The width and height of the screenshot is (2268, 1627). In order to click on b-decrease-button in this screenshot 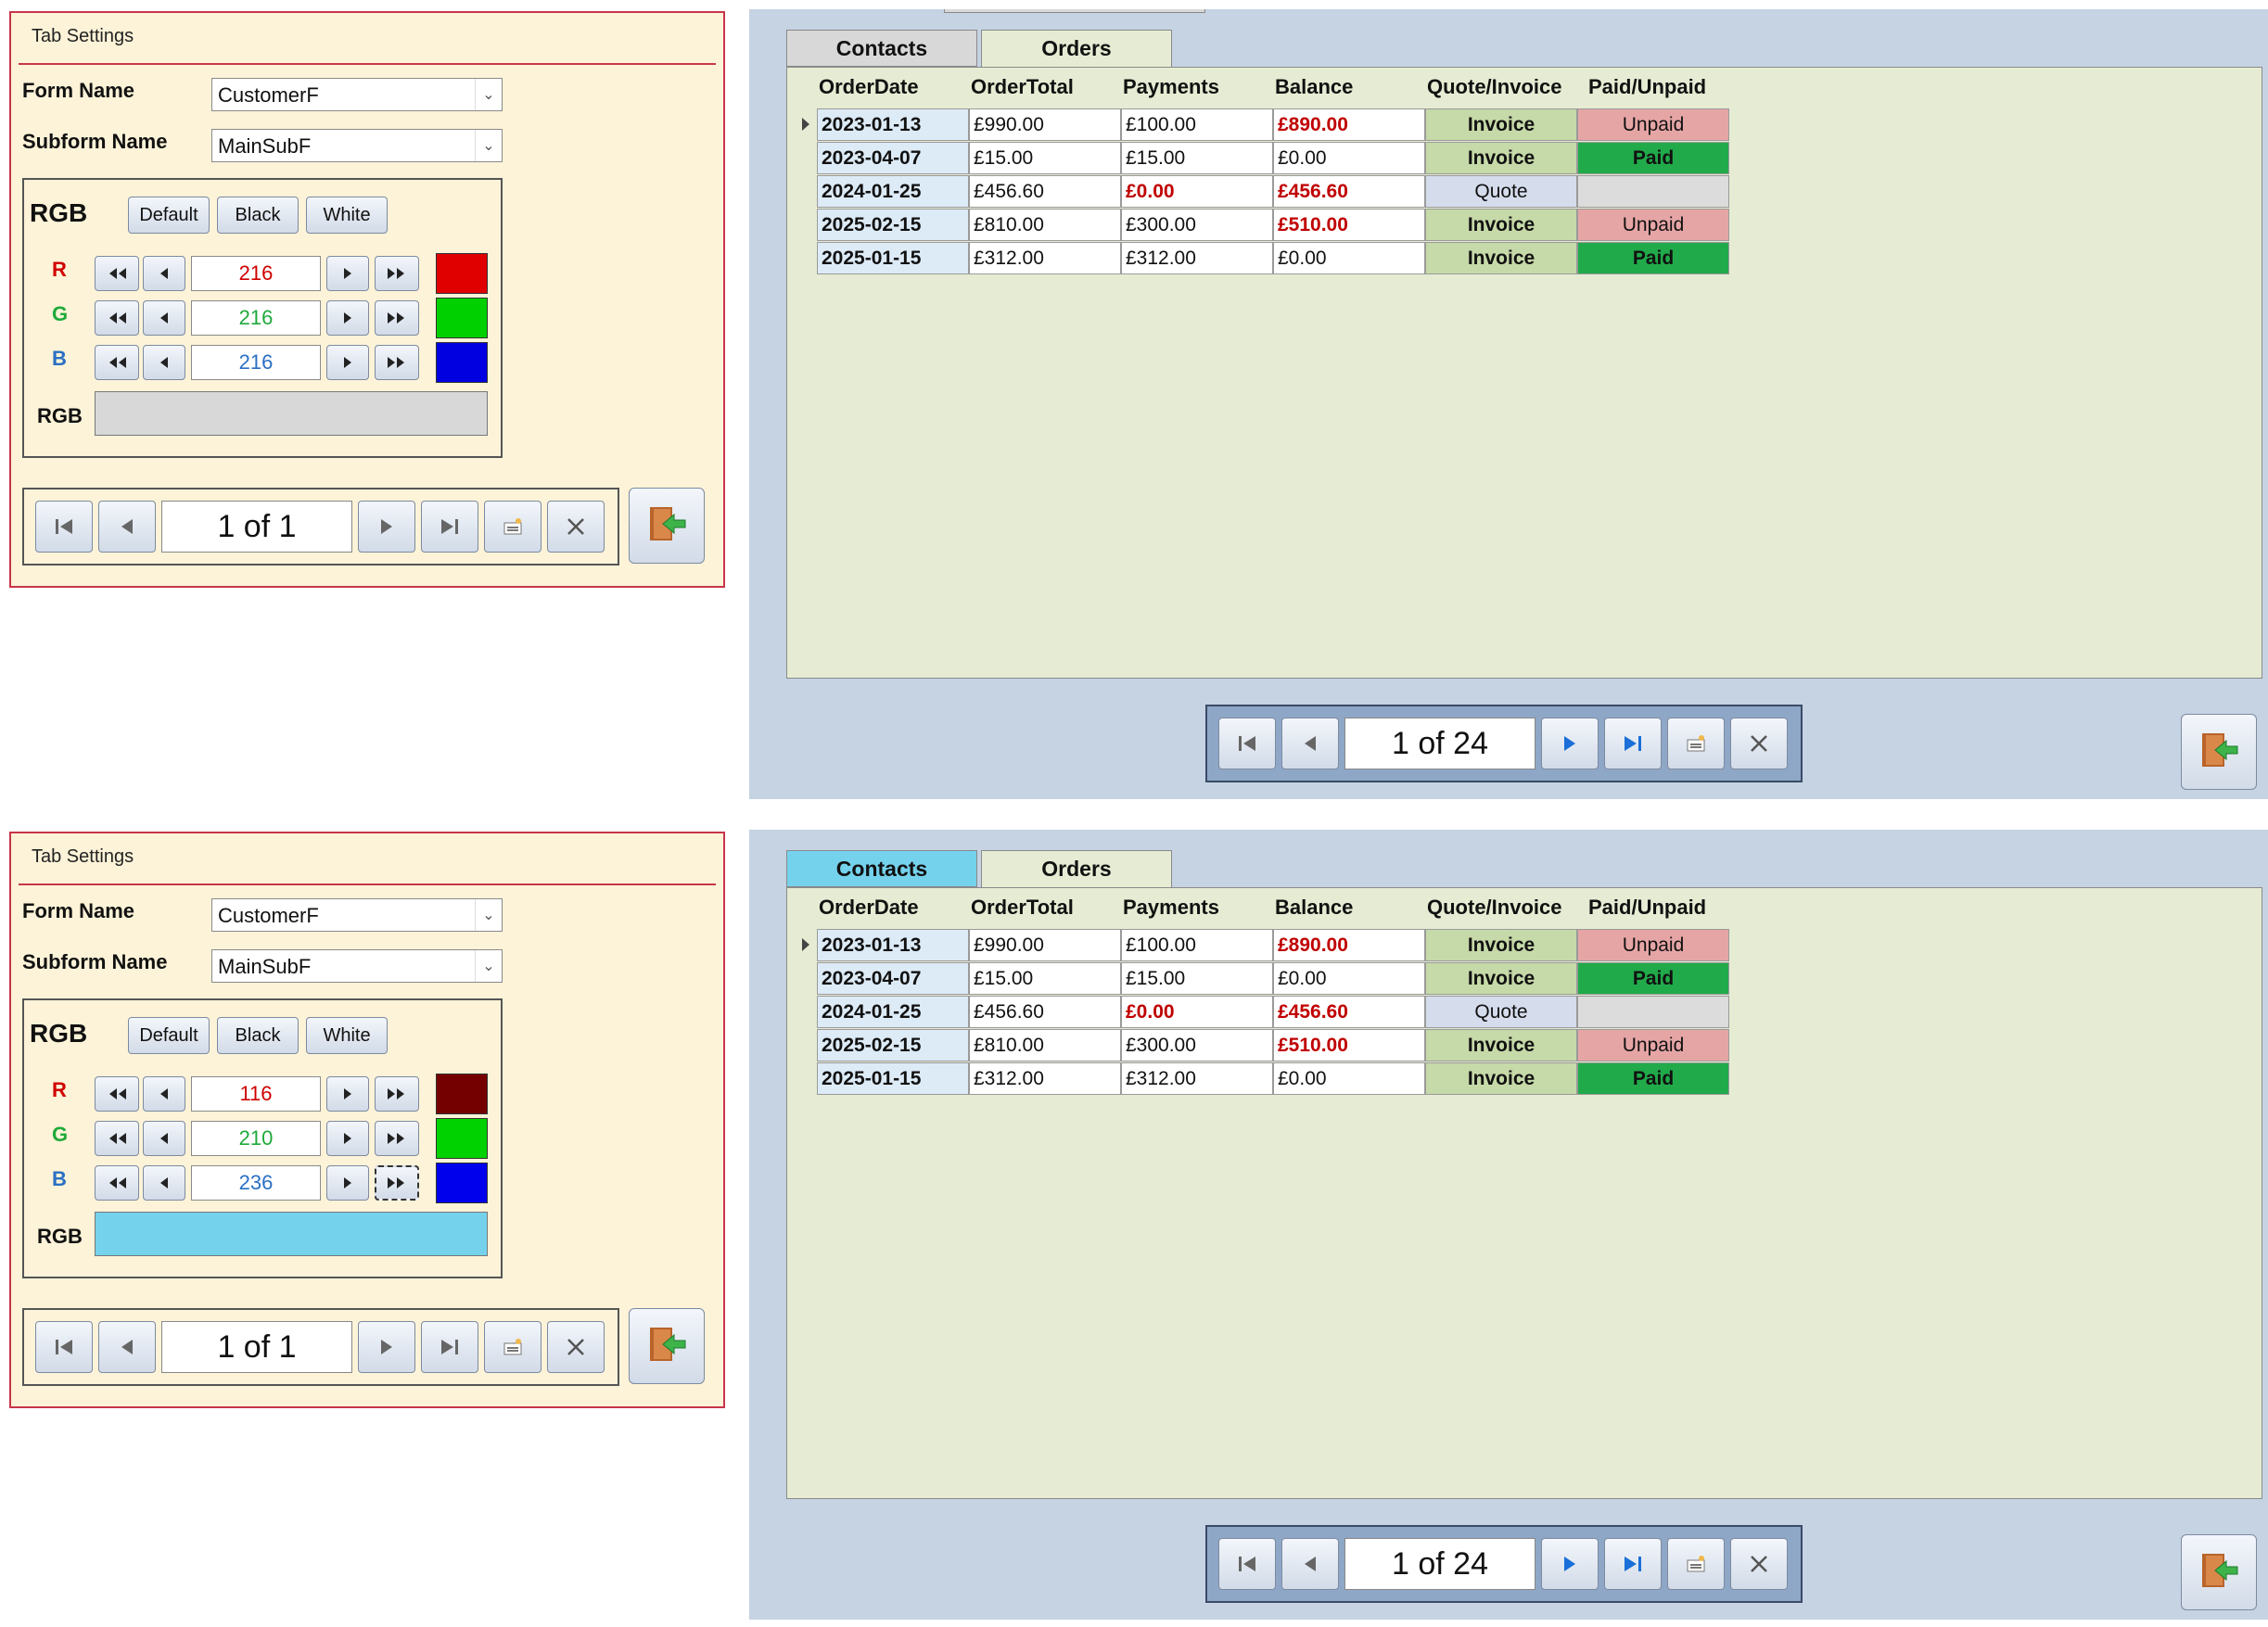, I will do `click(164, 362)`.